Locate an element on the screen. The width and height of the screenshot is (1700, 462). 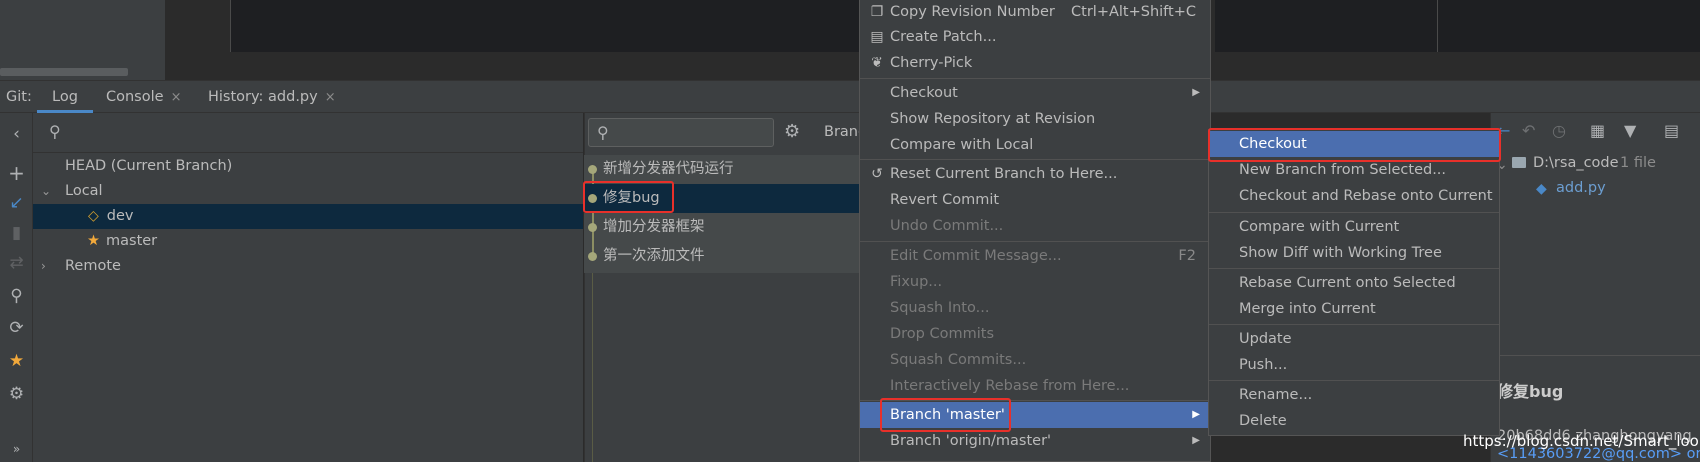
patch-icon: ▤ is located at coordinates (877, 37).